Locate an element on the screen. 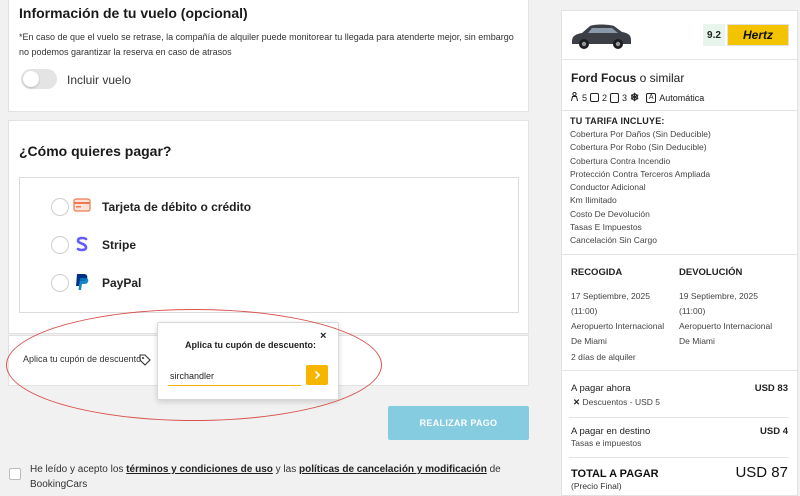 The width and height of the screenshot is (800, 496). close-icon: × is located at coordinates (323, 336).